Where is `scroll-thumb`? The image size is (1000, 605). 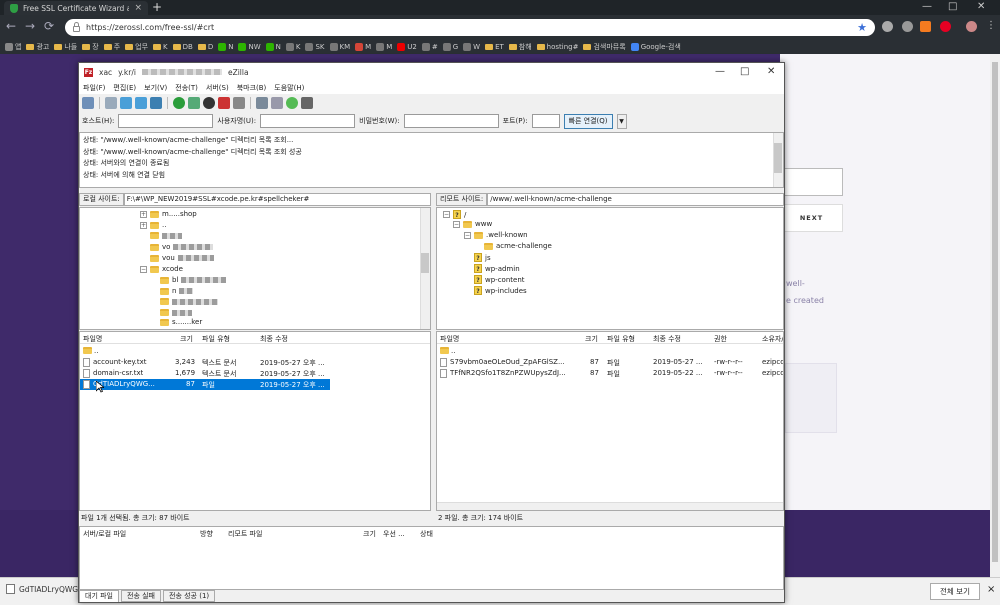 scroll-thumb is located at coordinates (425, 263).